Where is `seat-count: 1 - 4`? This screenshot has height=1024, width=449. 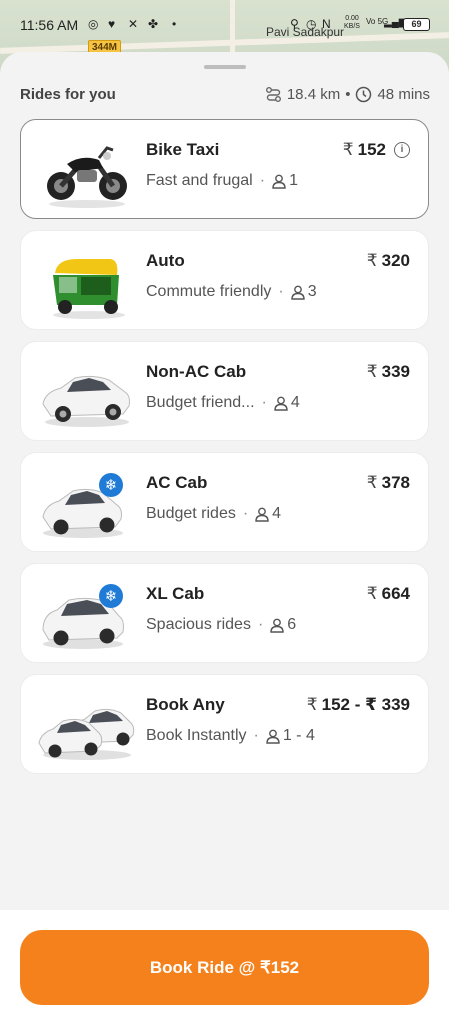 seat-count: 1 - 4 is located at coordinates (298, 735).